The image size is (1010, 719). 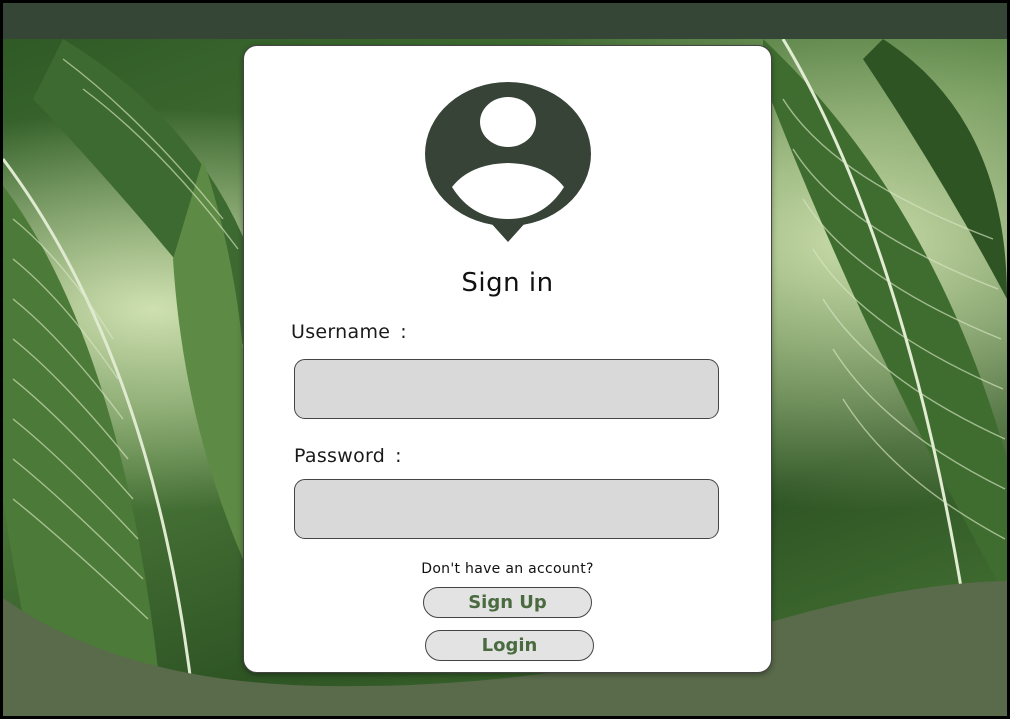 I want to click on no-account-prompt: Don't have an account?, so click(x=507, y=569).